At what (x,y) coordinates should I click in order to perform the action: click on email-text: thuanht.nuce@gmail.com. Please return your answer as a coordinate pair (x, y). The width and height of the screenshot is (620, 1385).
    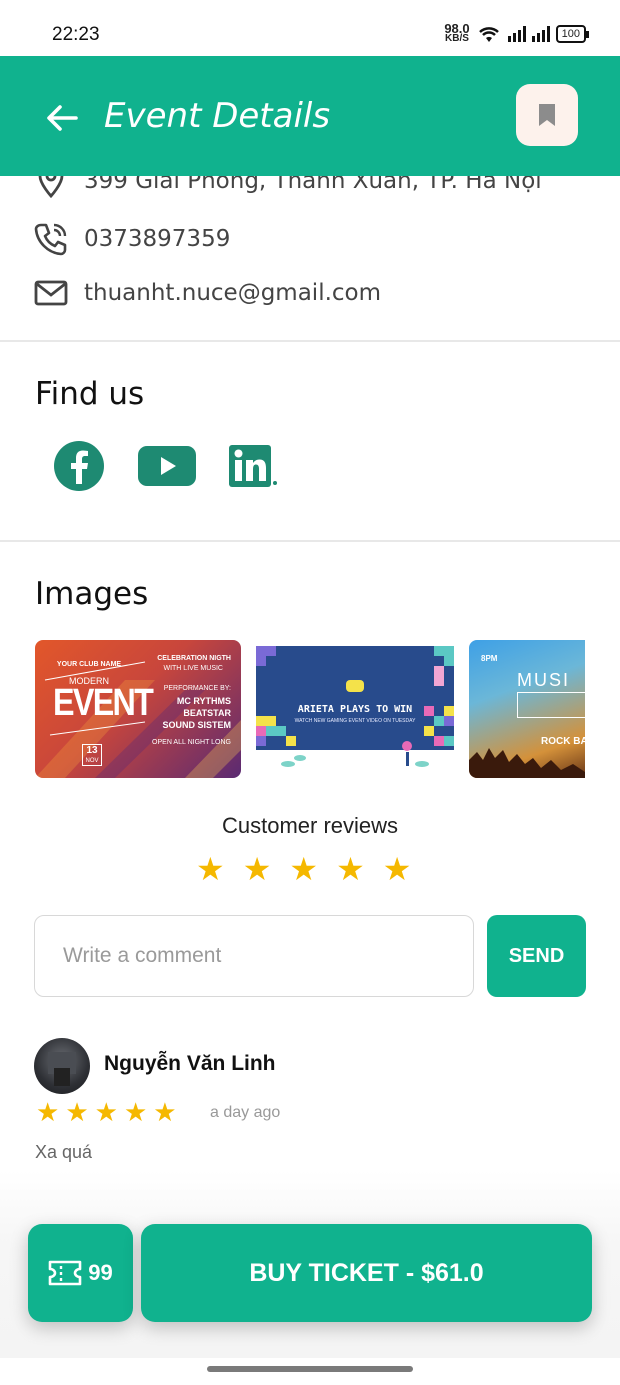
    Looking at the image, I should click on (233, 293).